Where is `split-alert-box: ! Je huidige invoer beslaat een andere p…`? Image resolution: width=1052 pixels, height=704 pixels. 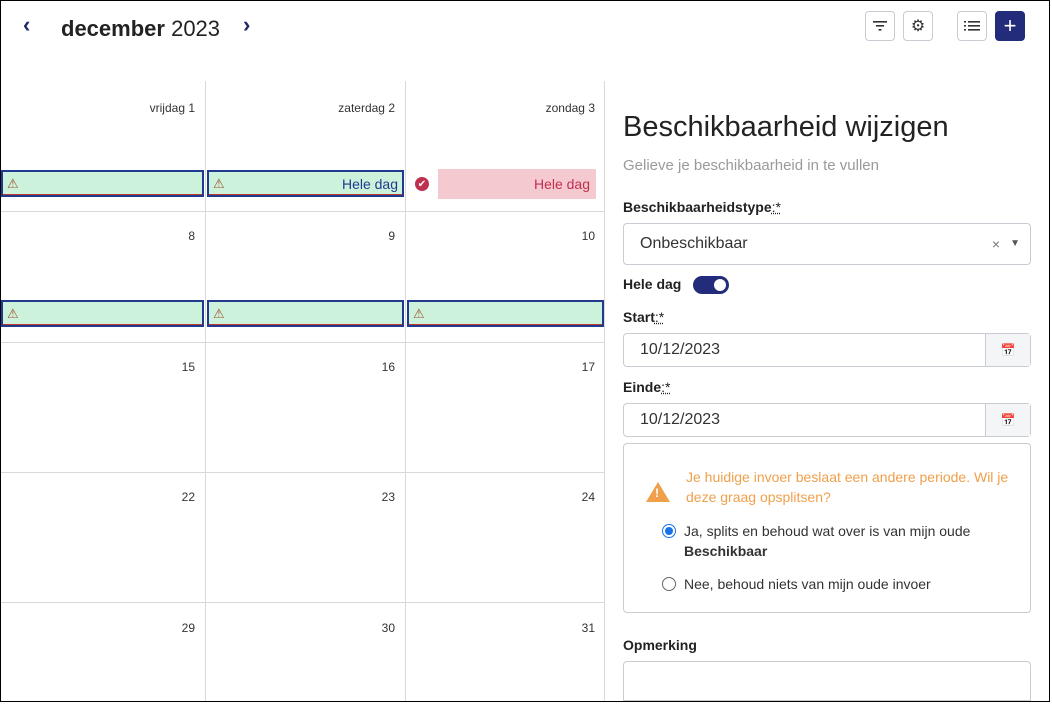 split-alert-box: ! Je huidige invoer beslaat een andere p… is located at coordinates (827, 528).